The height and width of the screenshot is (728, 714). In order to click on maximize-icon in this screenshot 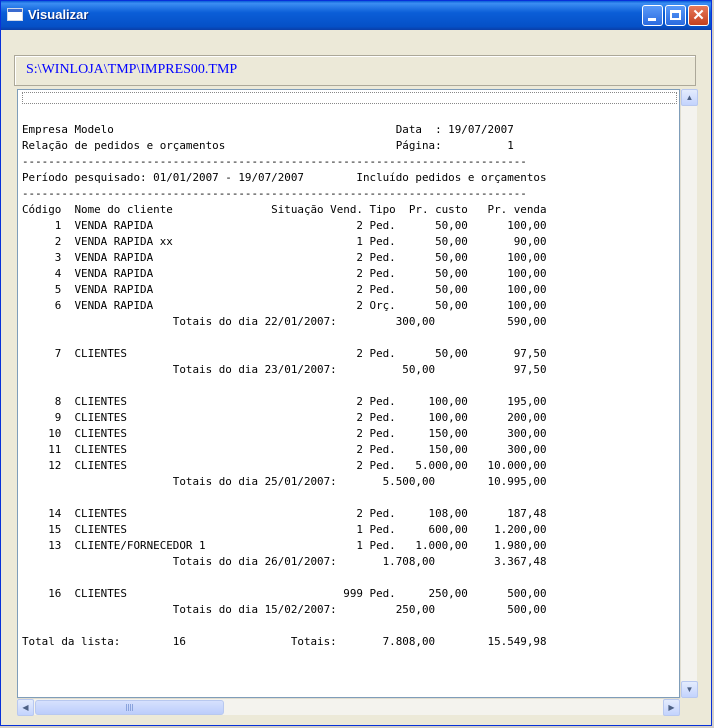, I will do `click(675, 15)`.